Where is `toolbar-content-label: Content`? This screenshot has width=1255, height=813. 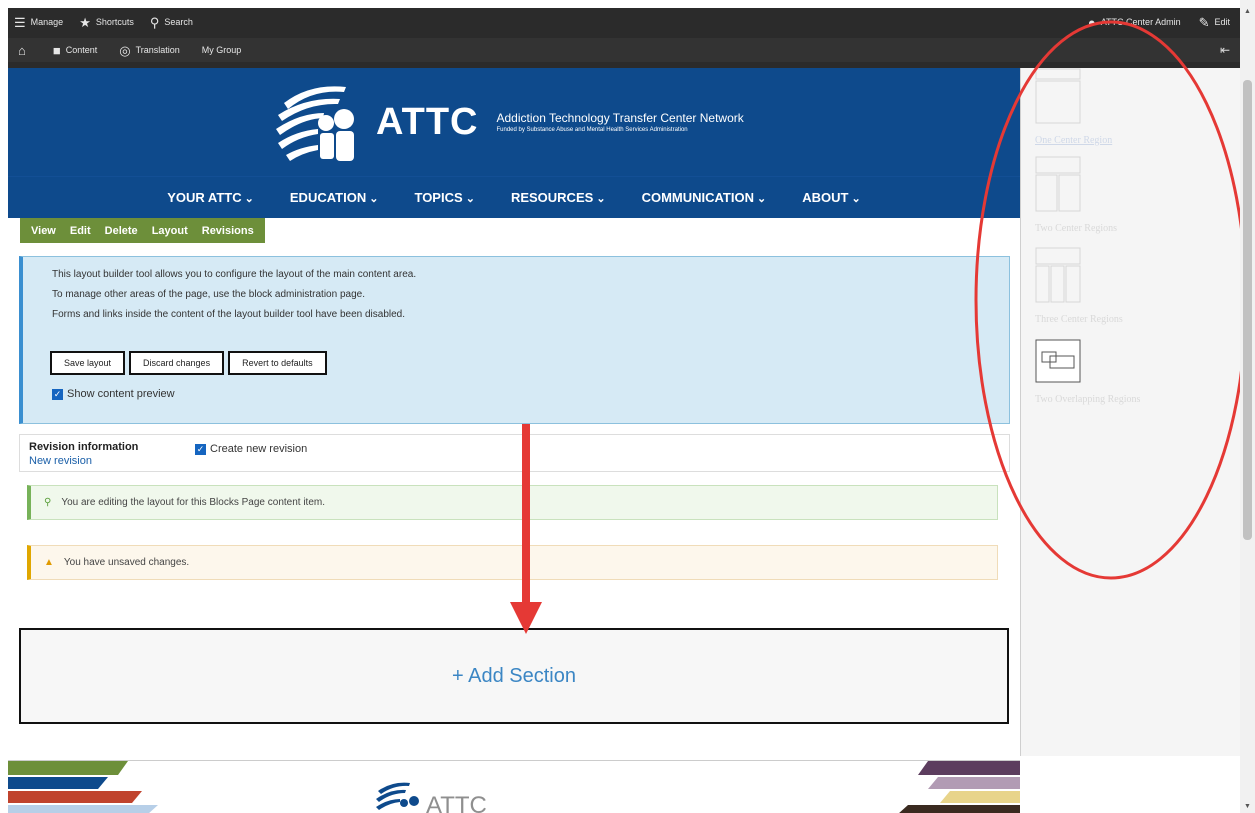
toolbar-content-label: Content is located at coordinates (81, 50).